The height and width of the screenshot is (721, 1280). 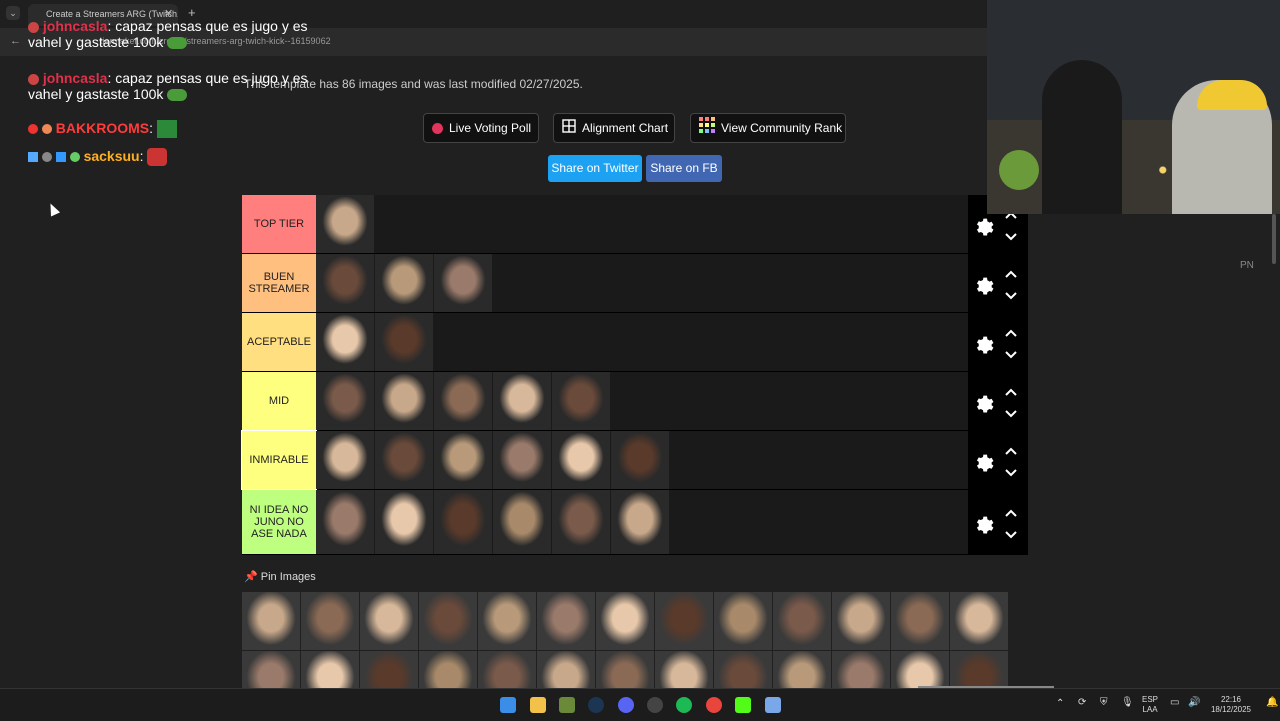 I want to click on tier-label: BUEN STREAMER, so click(x=279, y=283).